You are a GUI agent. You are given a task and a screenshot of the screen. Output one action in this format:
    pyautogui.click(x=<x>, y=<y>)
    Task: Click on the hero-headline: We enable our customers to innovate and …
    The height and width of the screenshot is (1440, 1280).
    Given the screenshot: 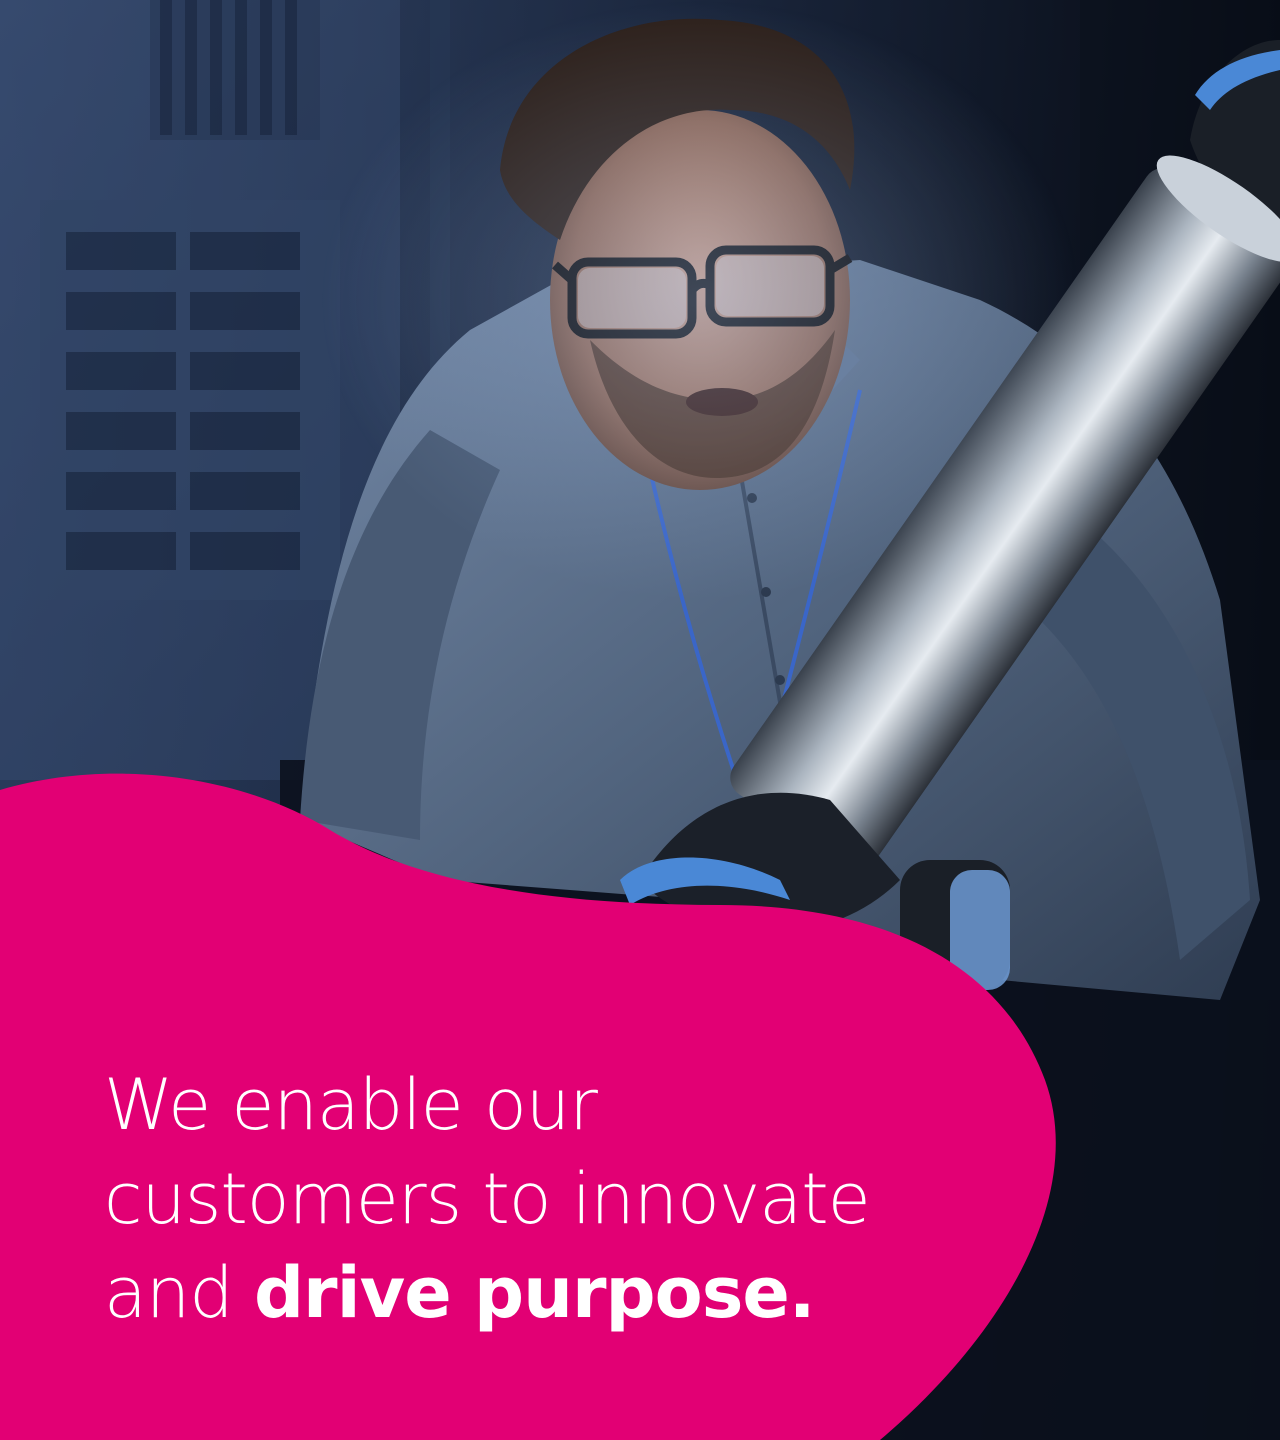 What is the action you would take?
    pyautogui.click(x=534, y=1199)
    